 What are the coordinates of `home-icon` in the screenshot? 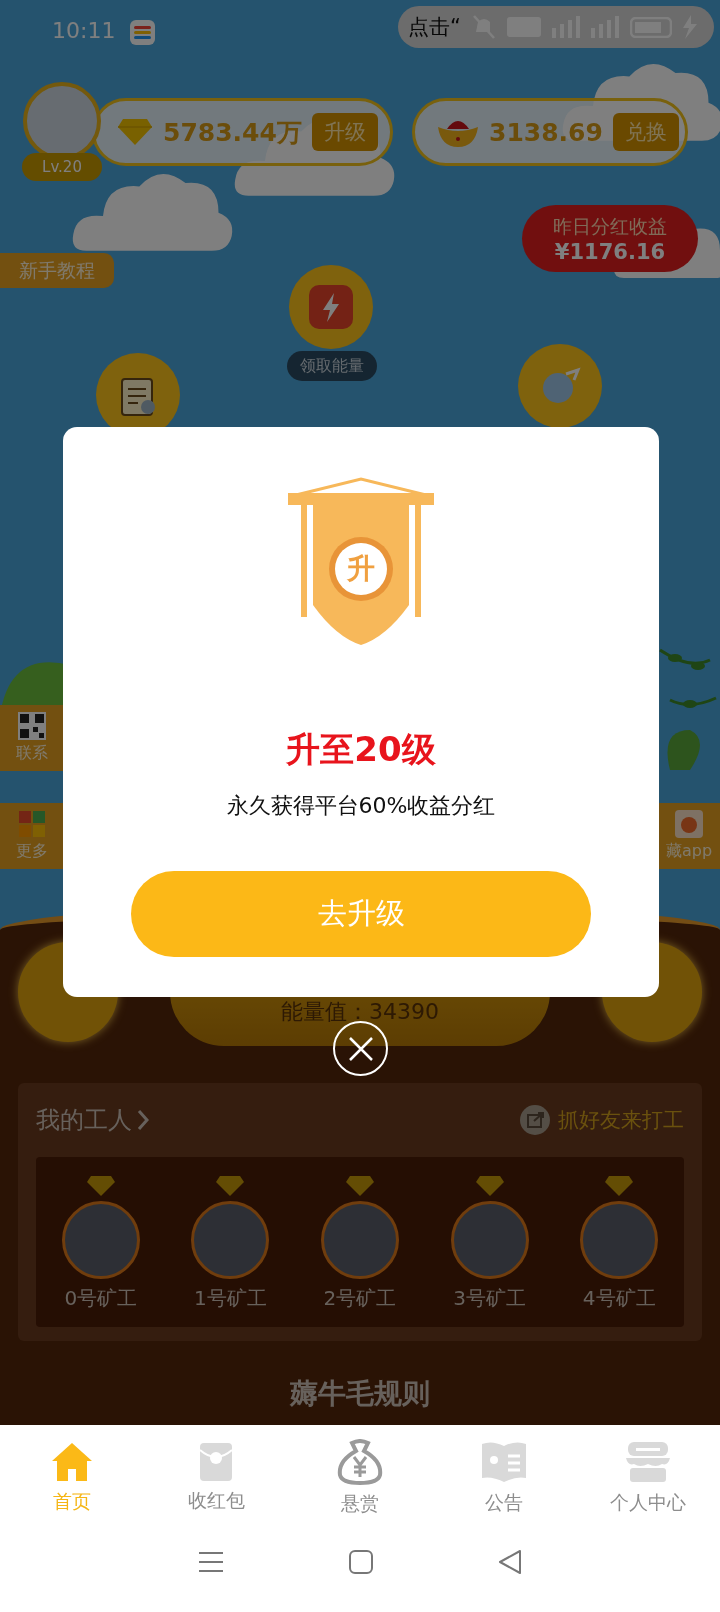 It's located at (72, 1461).